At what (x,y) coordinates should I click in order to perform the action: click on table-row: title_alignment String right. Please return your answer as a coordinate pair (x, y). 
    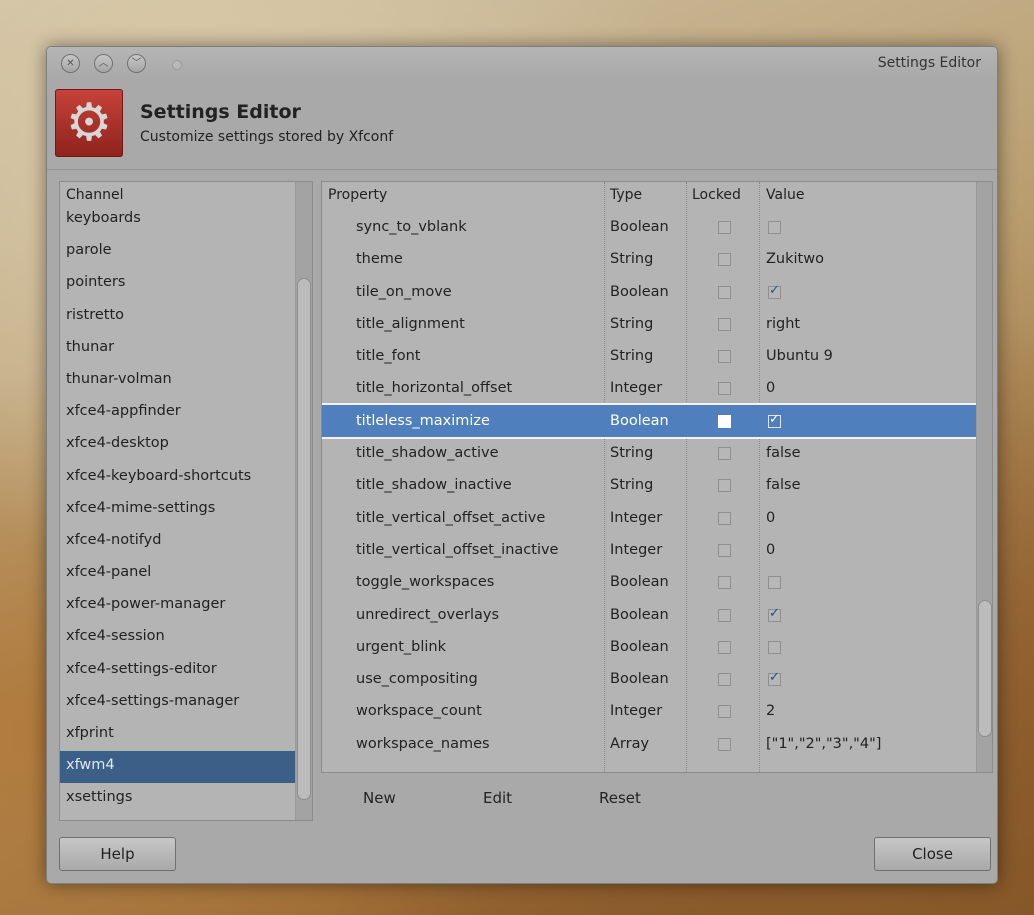
    Looking at the image, I should click on (649, 324).